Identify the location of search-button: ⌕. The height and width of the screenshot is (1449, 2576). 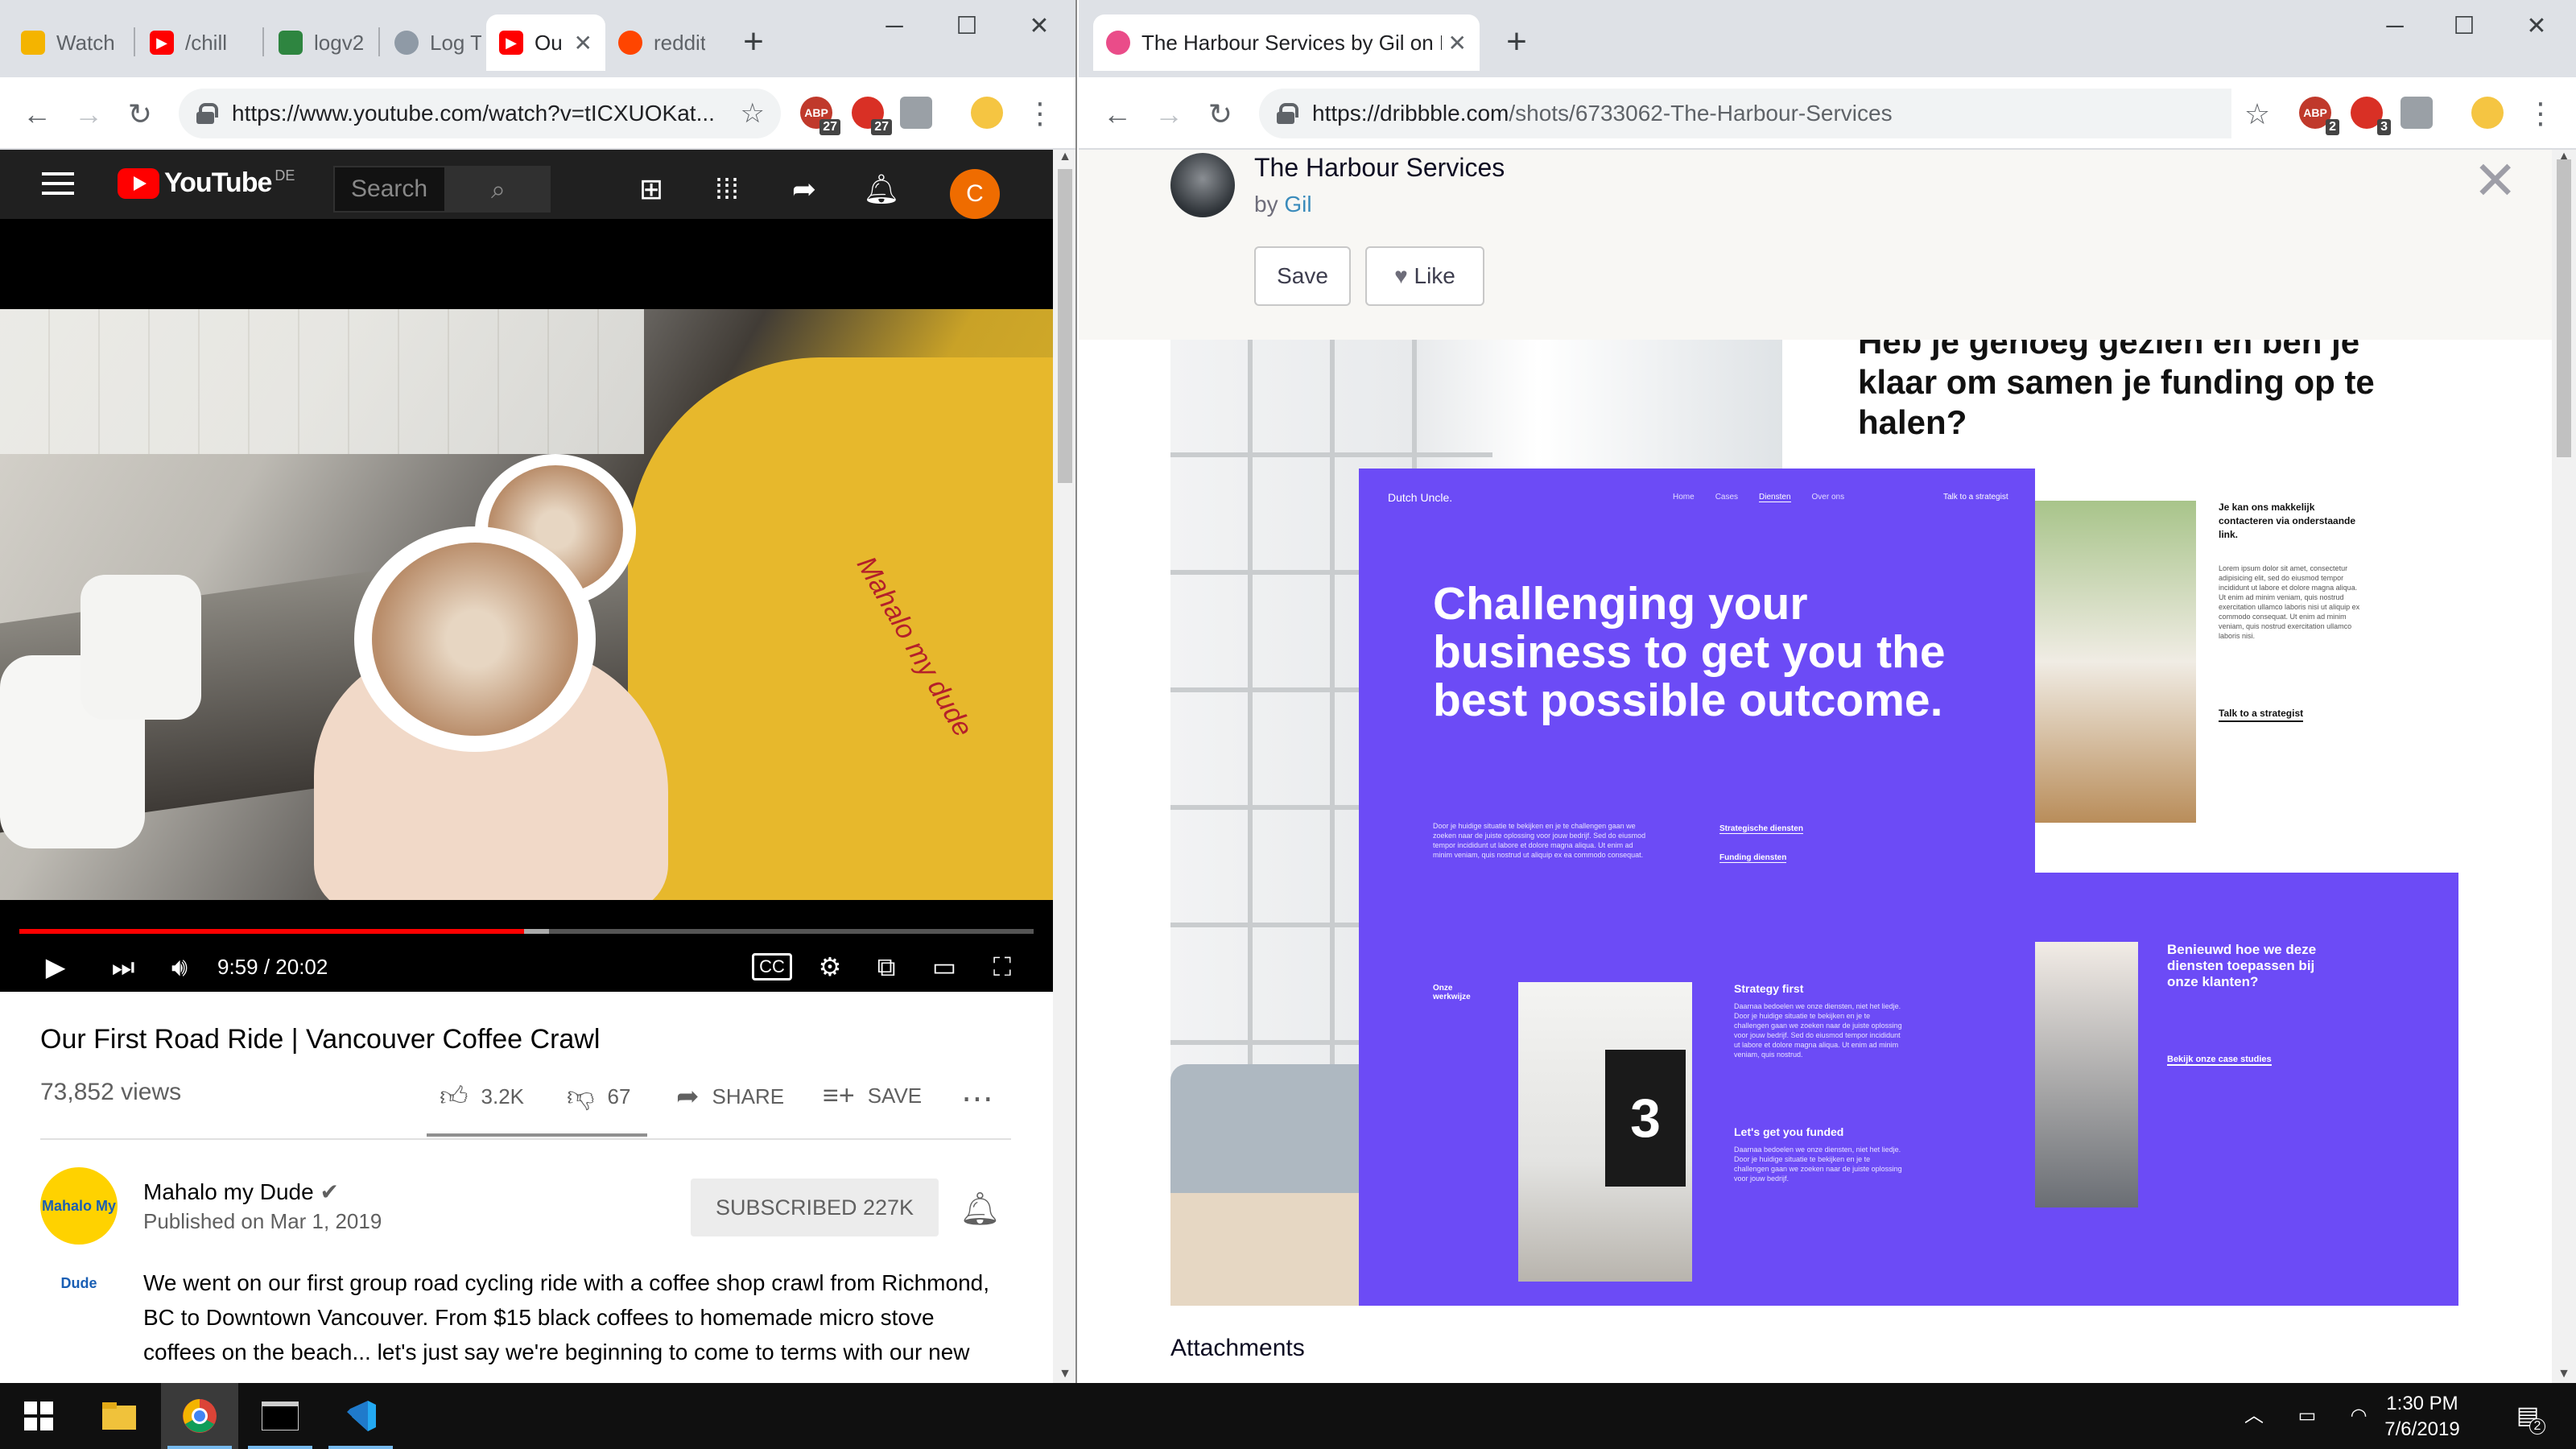
(498, 189).